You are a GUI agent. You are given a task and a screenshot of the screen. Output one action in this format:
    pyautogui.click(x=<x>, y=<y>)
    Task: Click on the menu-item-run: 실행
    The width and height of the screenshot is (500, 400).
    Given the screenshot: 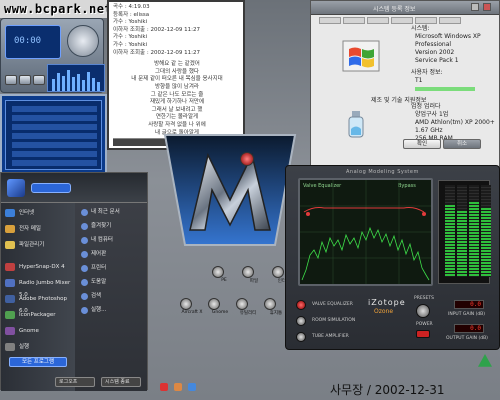 What is the action you would take?
    pyautogui.click(x=38, y=347)
    